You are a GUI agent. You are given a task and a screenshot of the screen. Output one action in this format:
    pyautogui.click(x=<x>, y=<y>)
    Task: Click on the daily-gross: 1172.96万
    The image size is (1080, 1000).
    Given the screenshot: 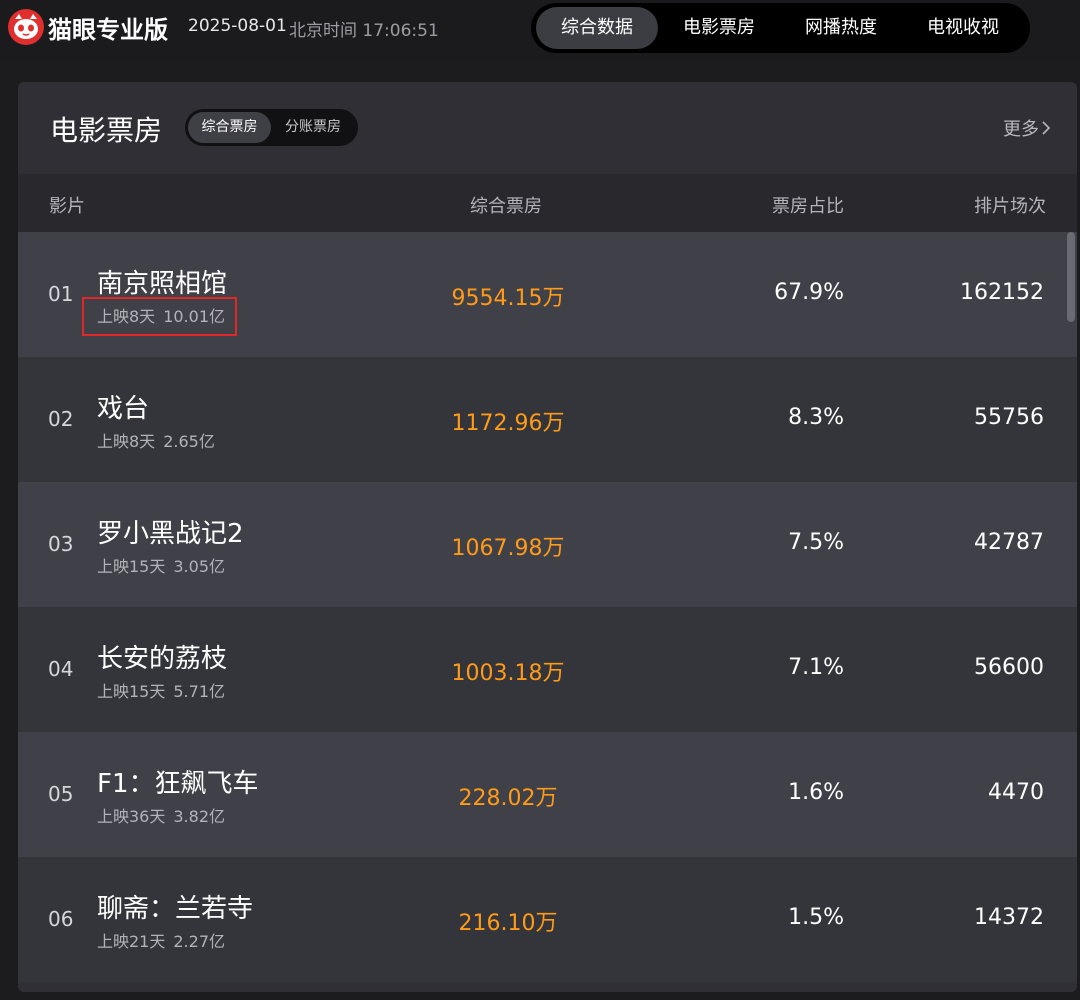 What is the action you would take?
    pyautogui.click(x=508, y=423)
    